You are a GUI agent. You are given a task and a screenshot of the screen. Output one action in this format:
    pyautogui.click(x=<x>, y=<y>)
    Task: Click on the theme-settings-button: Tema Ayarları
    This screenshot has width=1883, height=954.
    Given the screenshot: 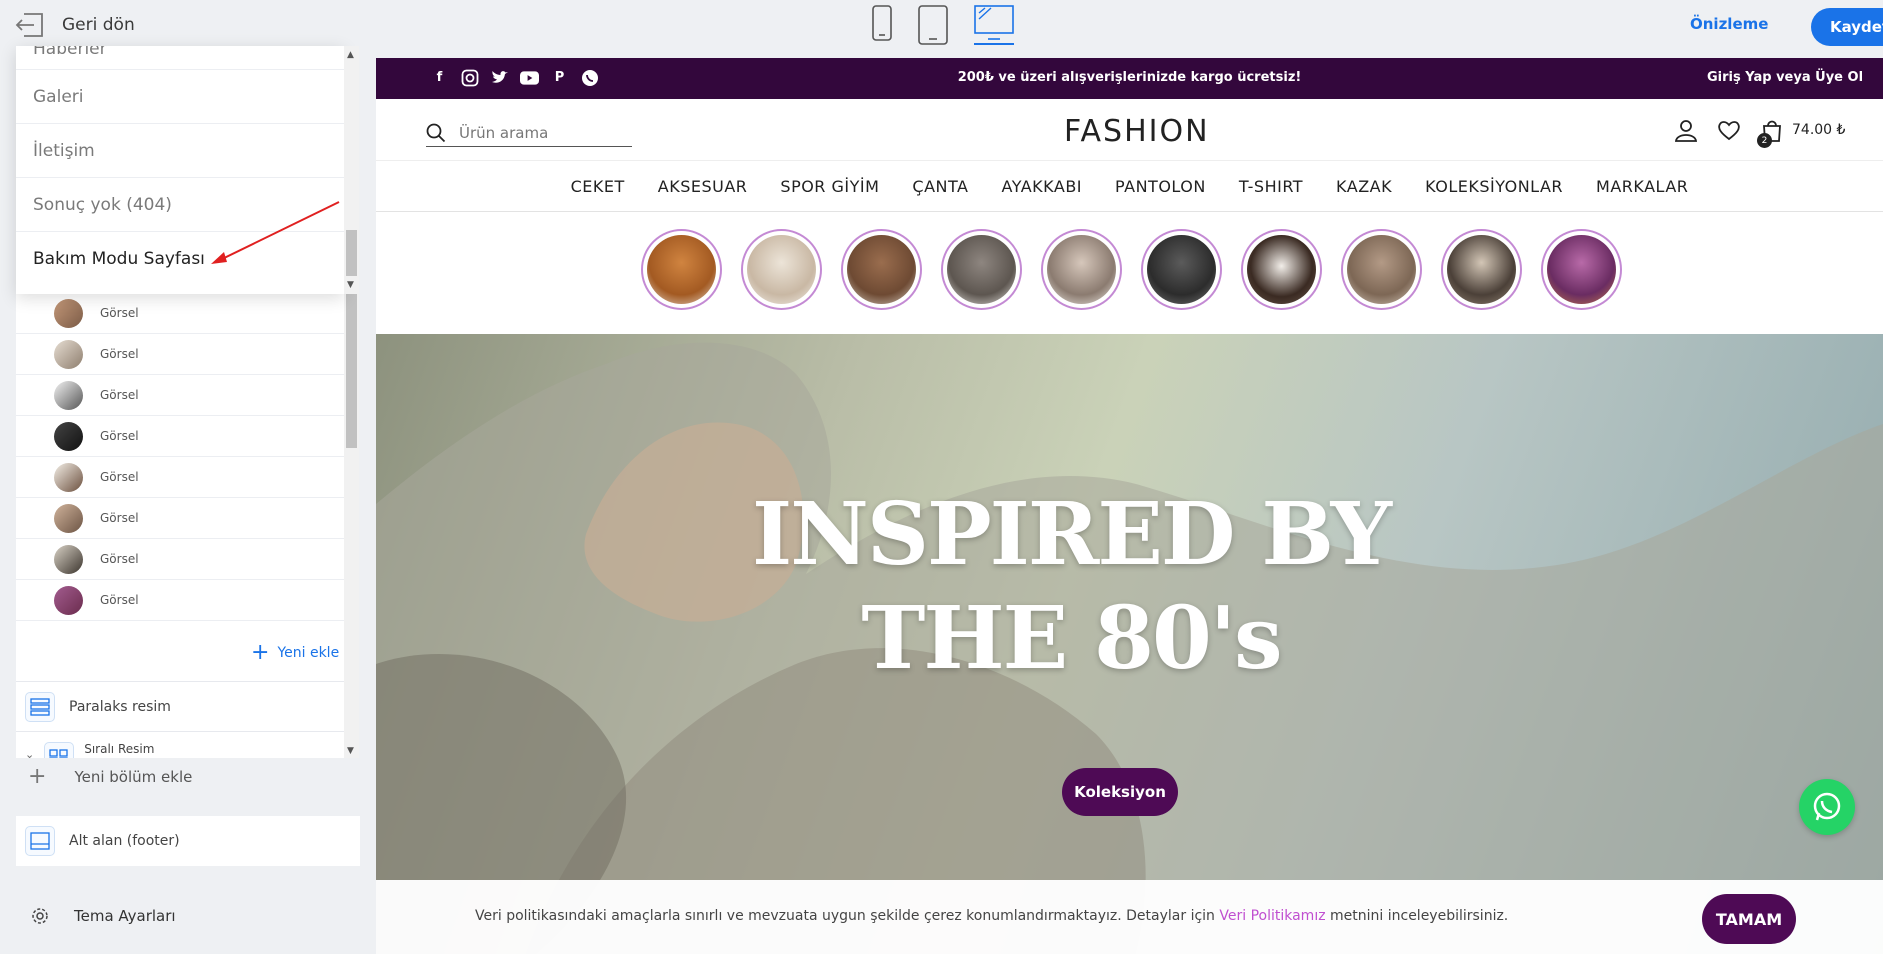 What is the action you would take?
    pyautogui.click(x=103, y=916)
    